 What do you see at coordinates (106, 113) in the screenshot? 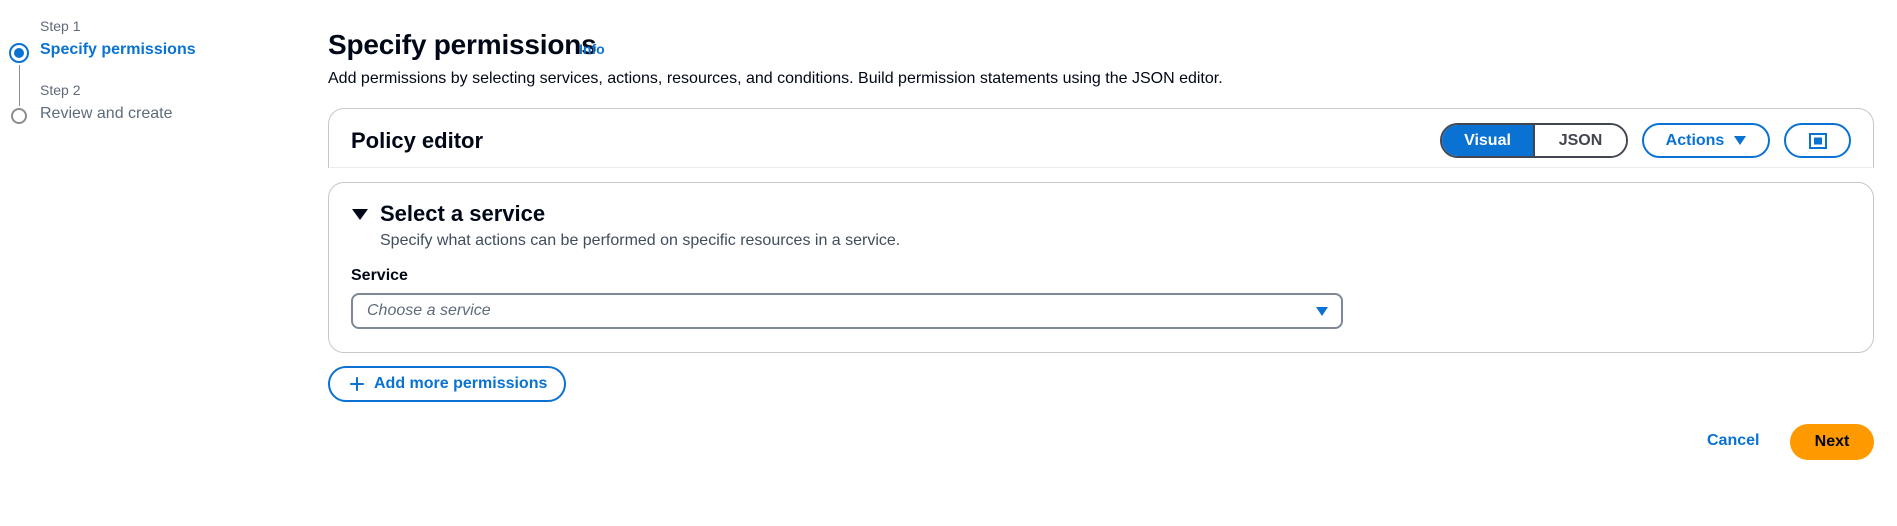
I see `step-2-label: Review and create` at bounding box center [106, 113].